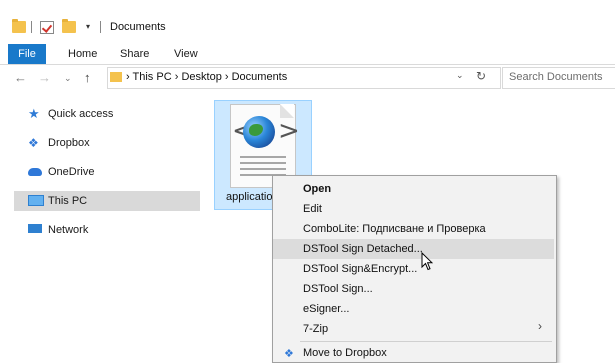 The height and width of the screenshot is (363, 615). I want to click on sidebar-item-this-pc: This PC, so click(107, 201).